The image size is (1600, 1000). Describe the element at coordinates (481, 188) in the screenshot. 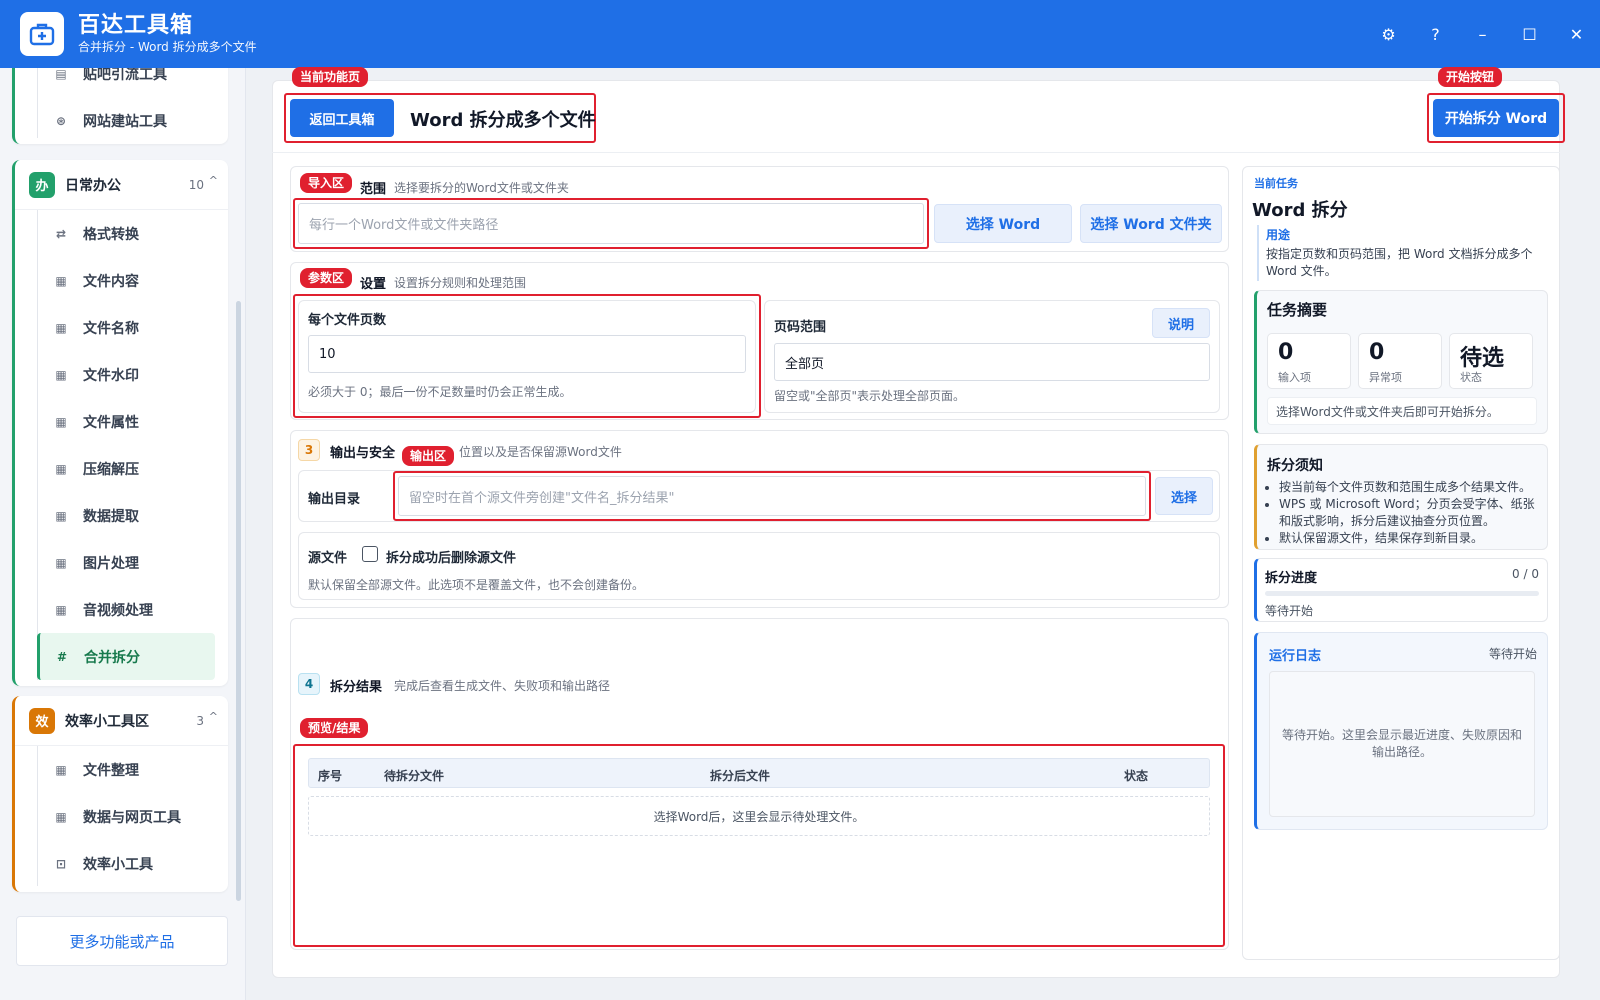

I see `import-section-desc: 选择要拆分的Word文件或文件夹` at that location.